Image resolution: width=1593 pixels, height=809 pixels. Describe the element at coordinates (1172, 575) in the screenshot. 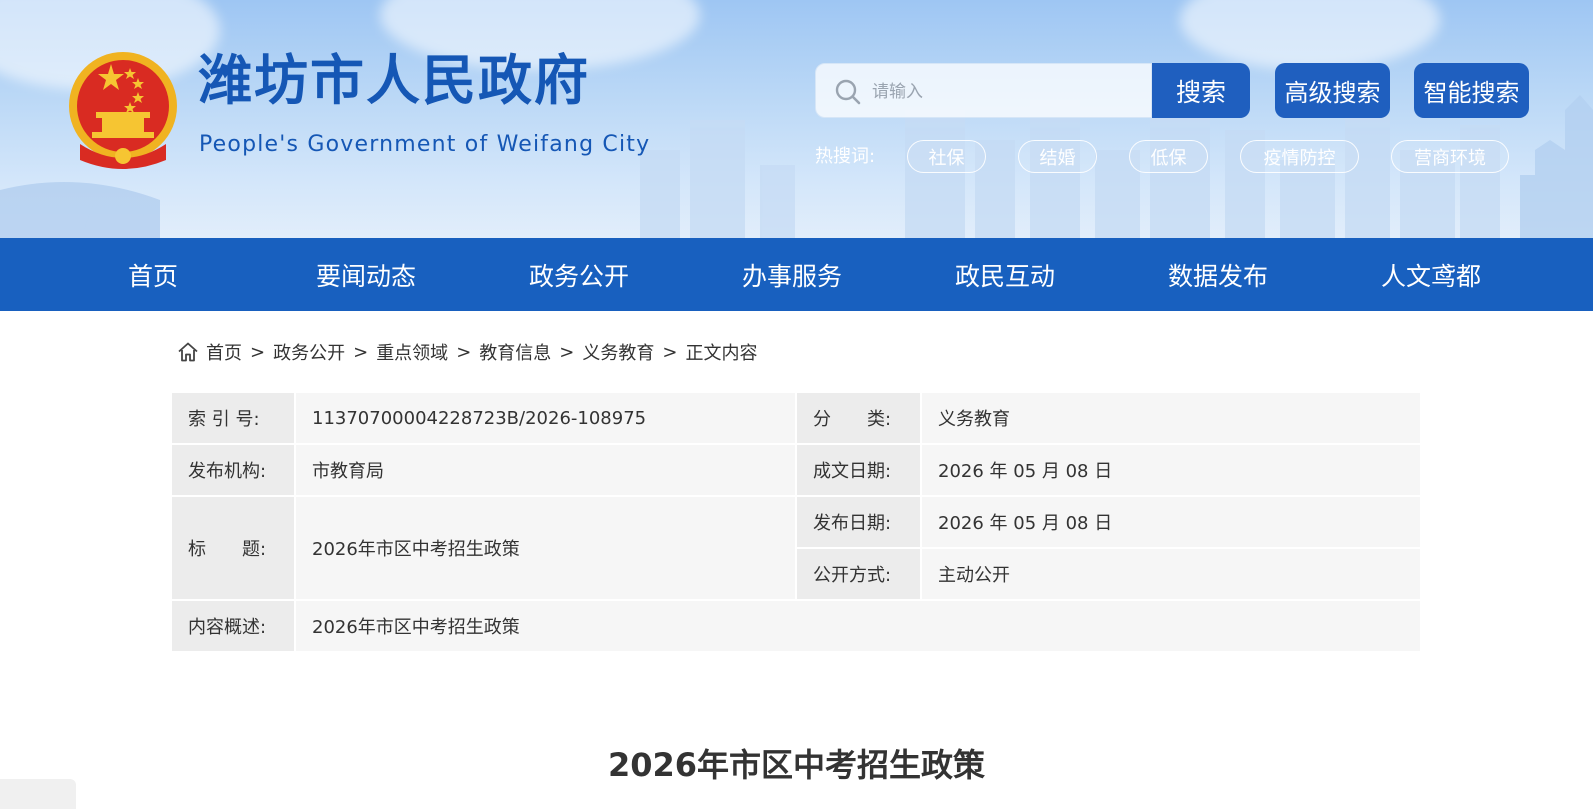

I see `disclosure-value: 主动公开` at that location.